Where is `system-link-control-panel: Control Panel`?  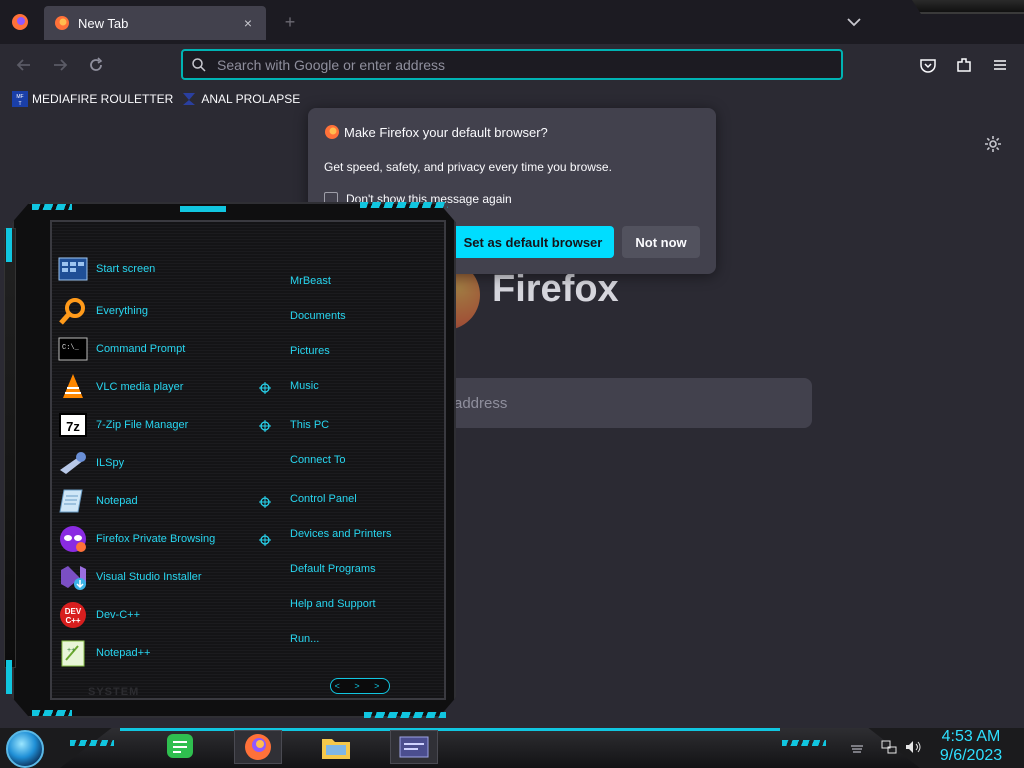 system-link-control-panel: Control Panel is located at coordinates (323, 499).